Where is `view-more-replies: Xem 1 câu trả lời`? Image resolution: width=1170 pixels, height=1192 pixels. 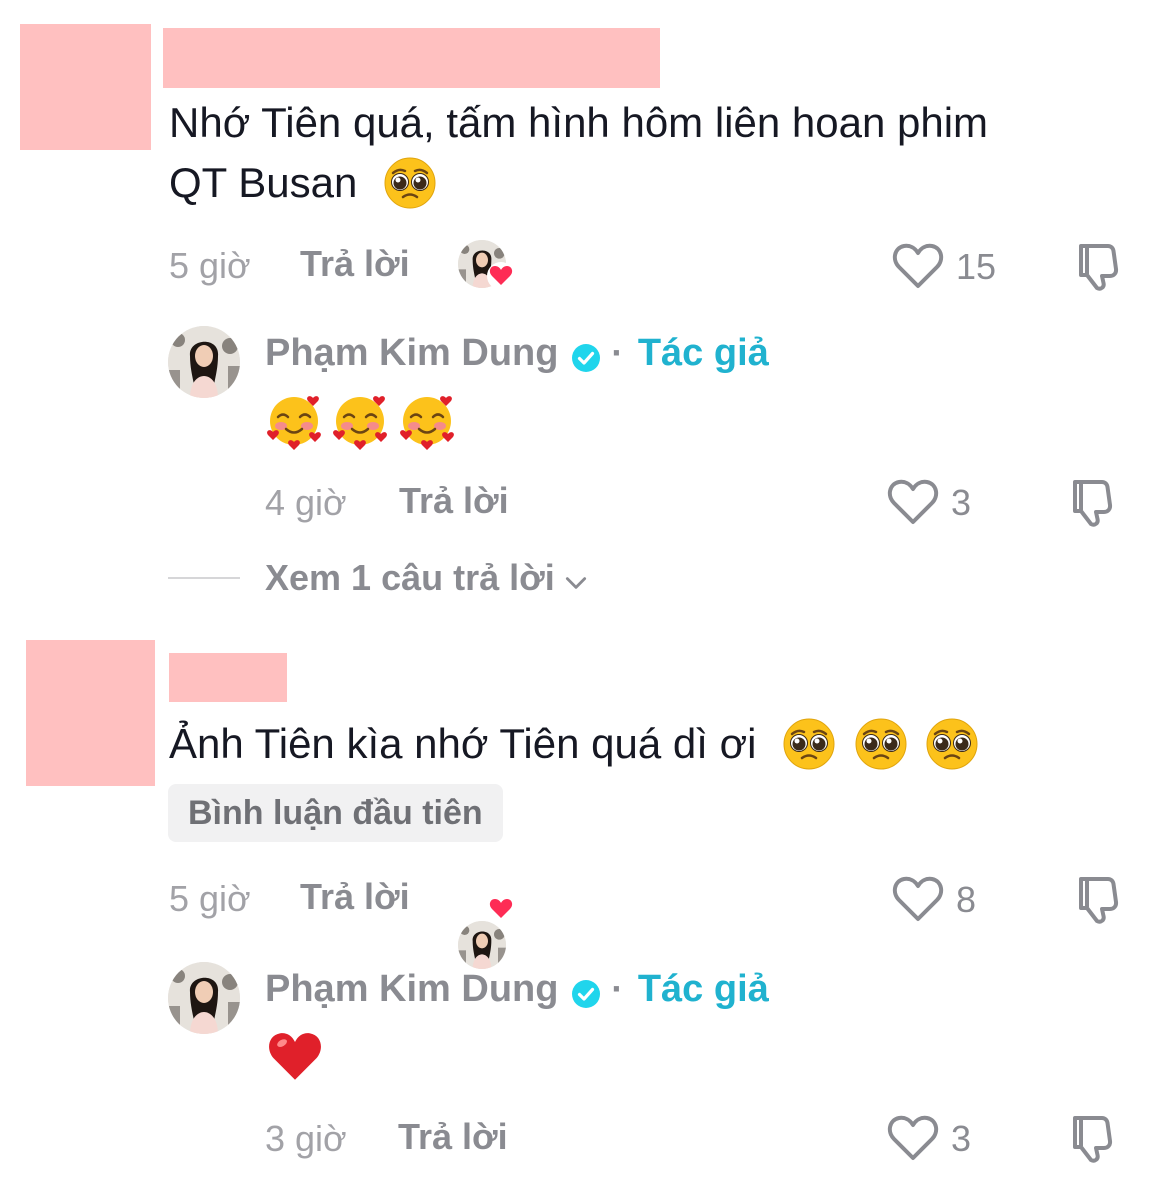 view-more-replies: Xem 1 câu trả lời is located at coordinates (427, 578).